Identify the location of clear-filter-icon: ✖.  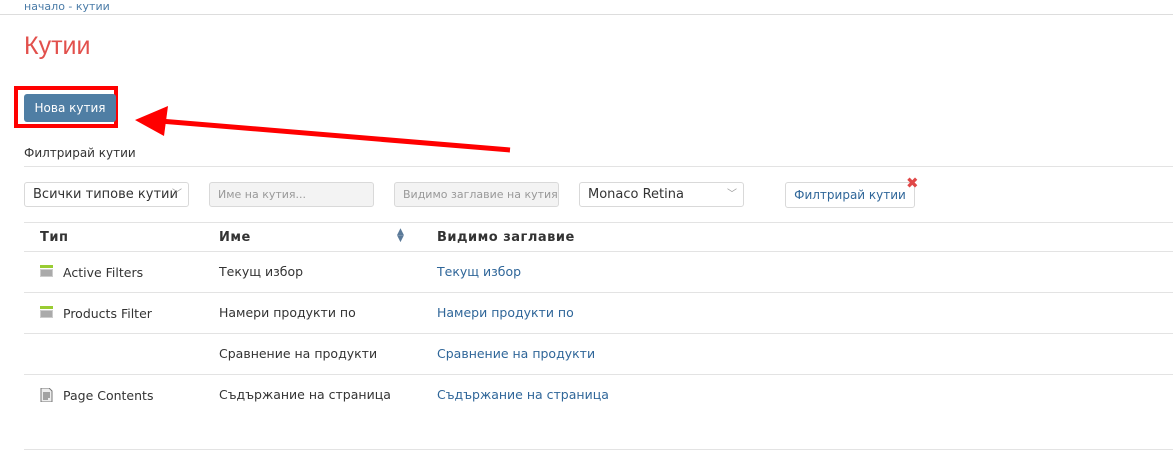
(912, 183).